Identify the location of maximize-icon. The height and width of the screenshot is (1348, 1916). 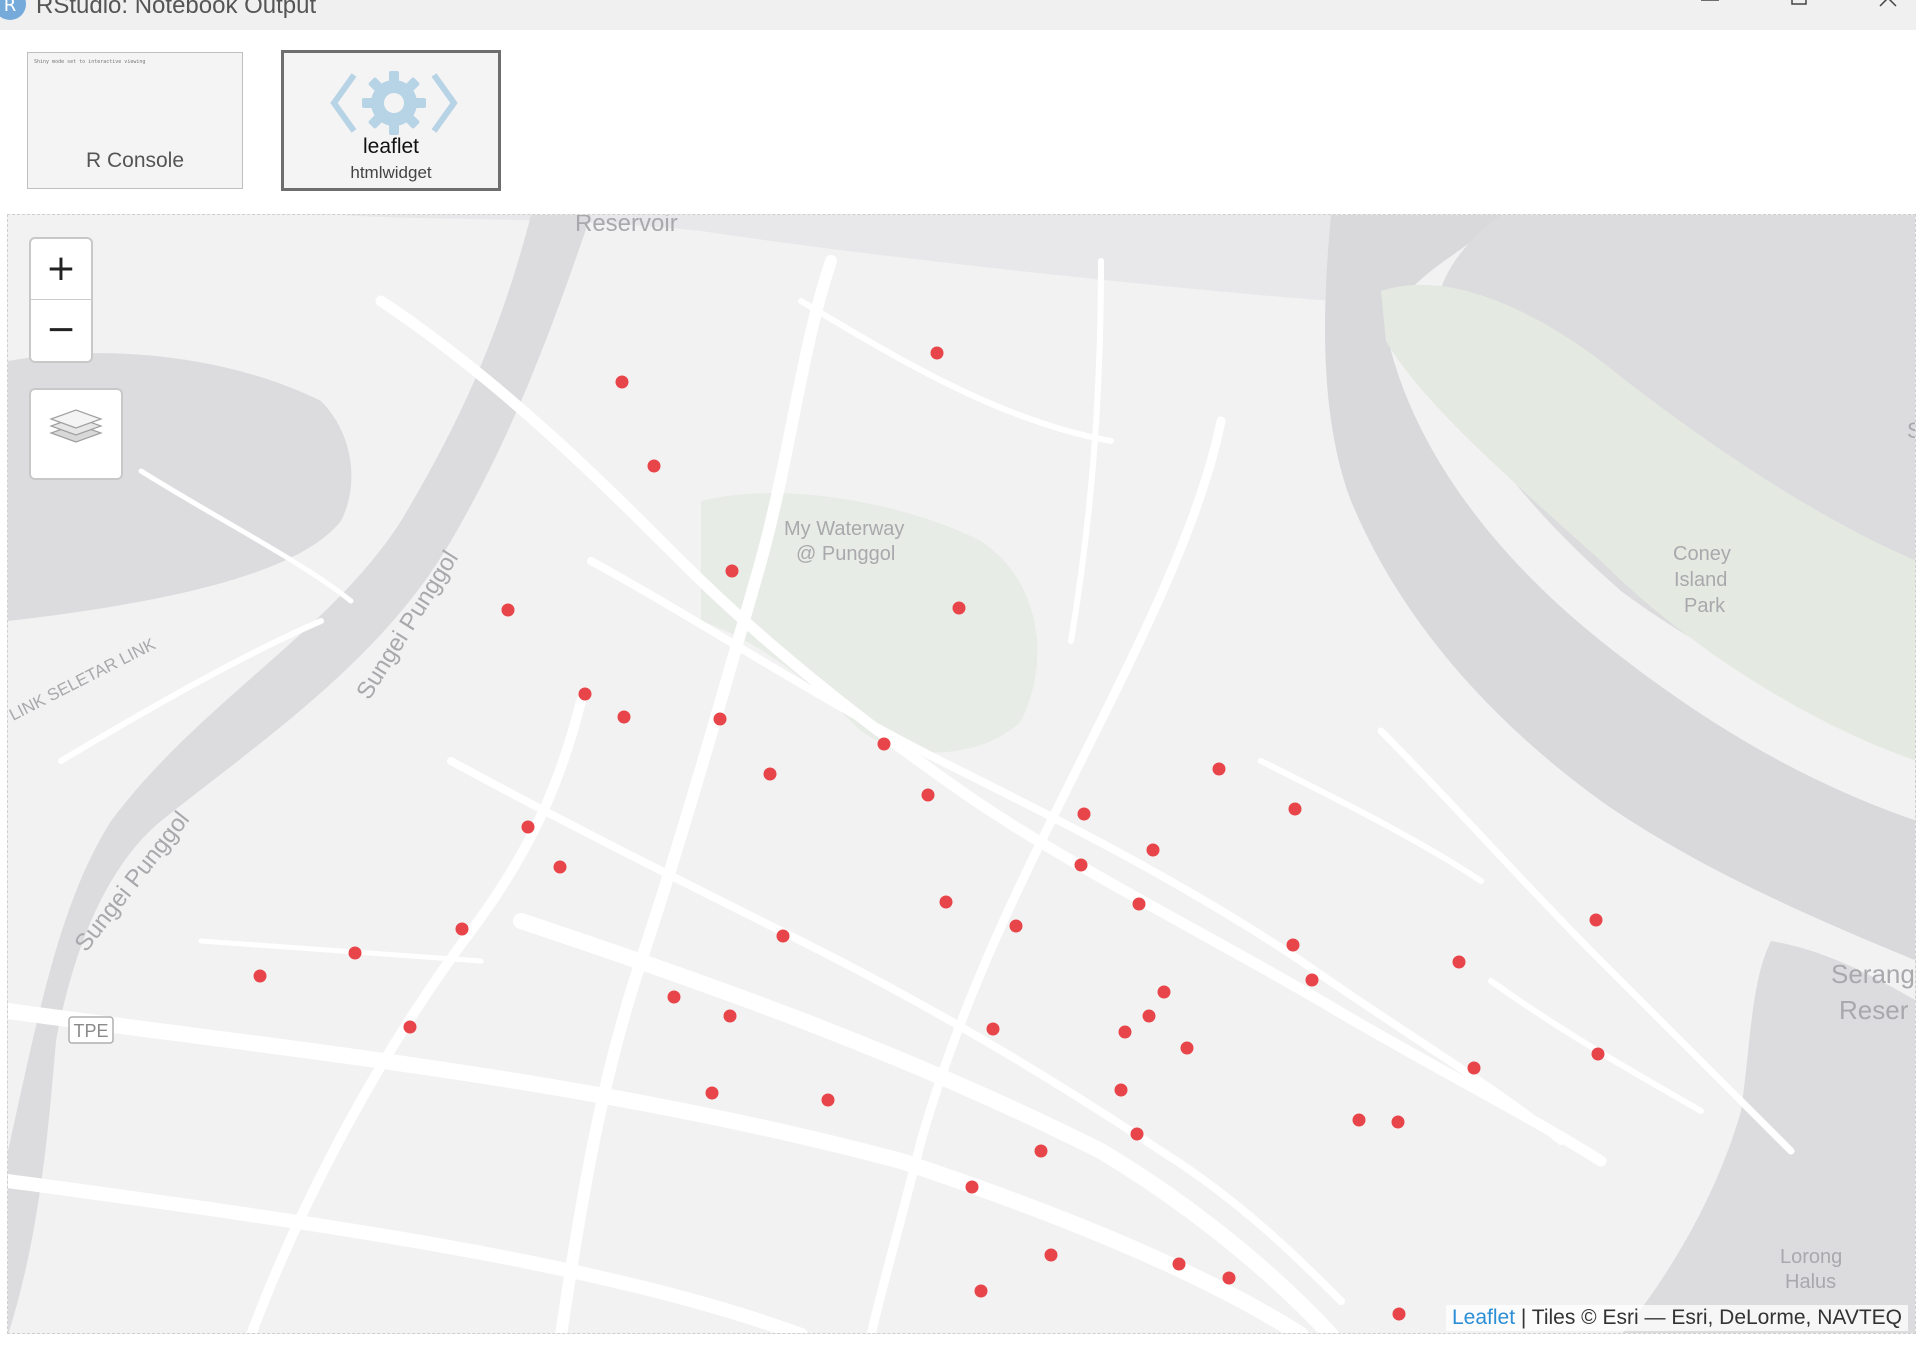
(1799, 9).